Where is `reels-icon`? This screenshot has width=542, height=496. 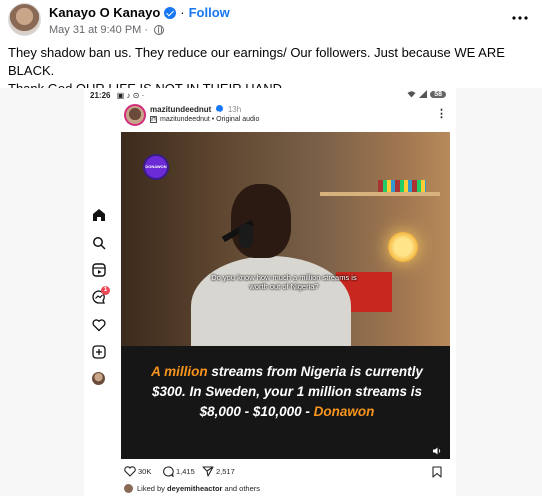
reels-icon is located at coordinates (100, 271).